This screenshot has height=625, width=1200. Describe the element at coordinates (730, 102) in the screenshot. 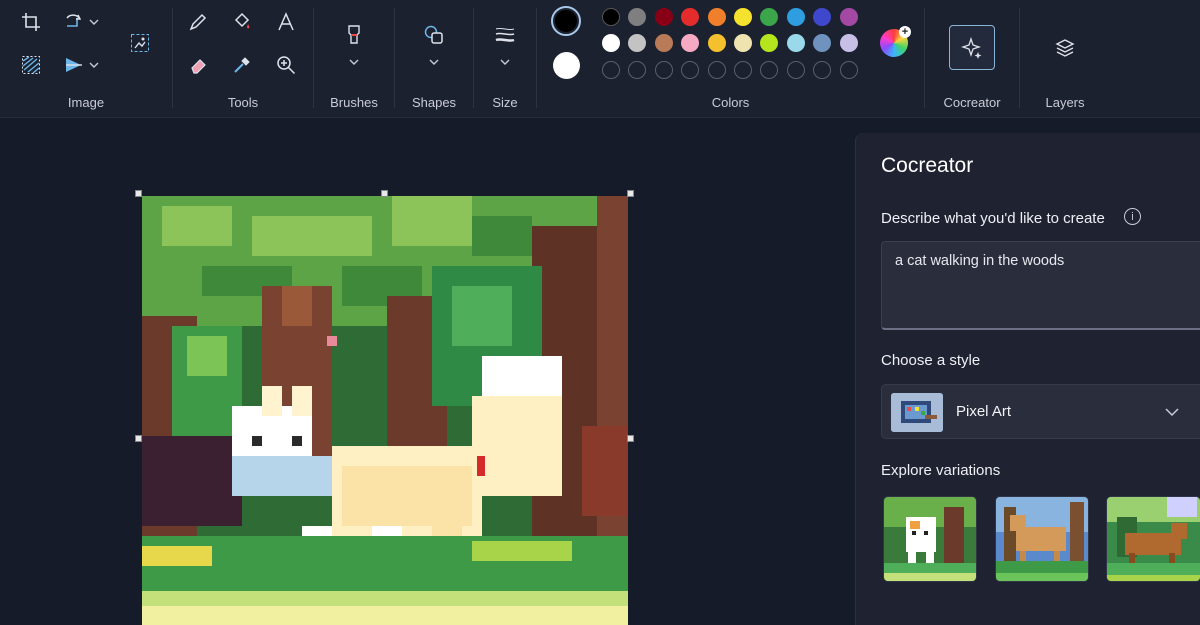

I see `colors-group-label: Colors` at that location.